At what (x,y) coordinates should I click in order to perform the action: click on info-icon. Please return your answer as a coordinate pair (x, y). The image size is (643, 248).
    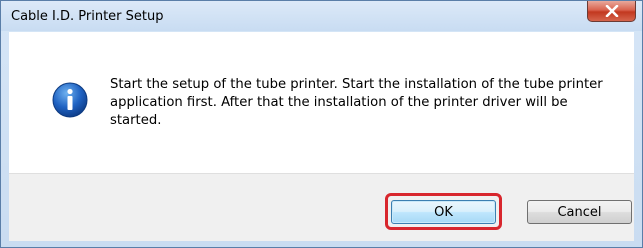
    Looking at the image, I should click on (70, 100).